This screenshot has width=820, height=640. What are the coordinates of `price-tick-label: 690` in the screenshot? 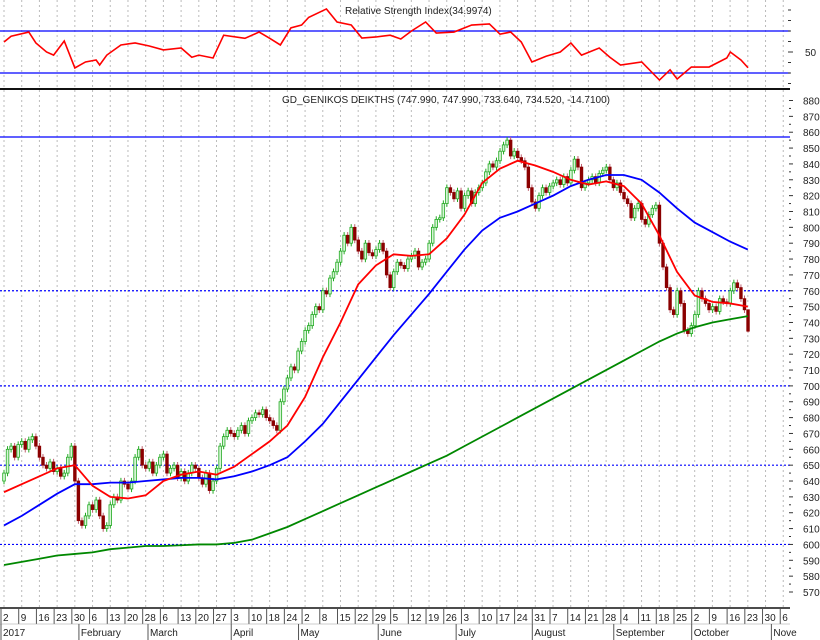 It's located at (811, 403).